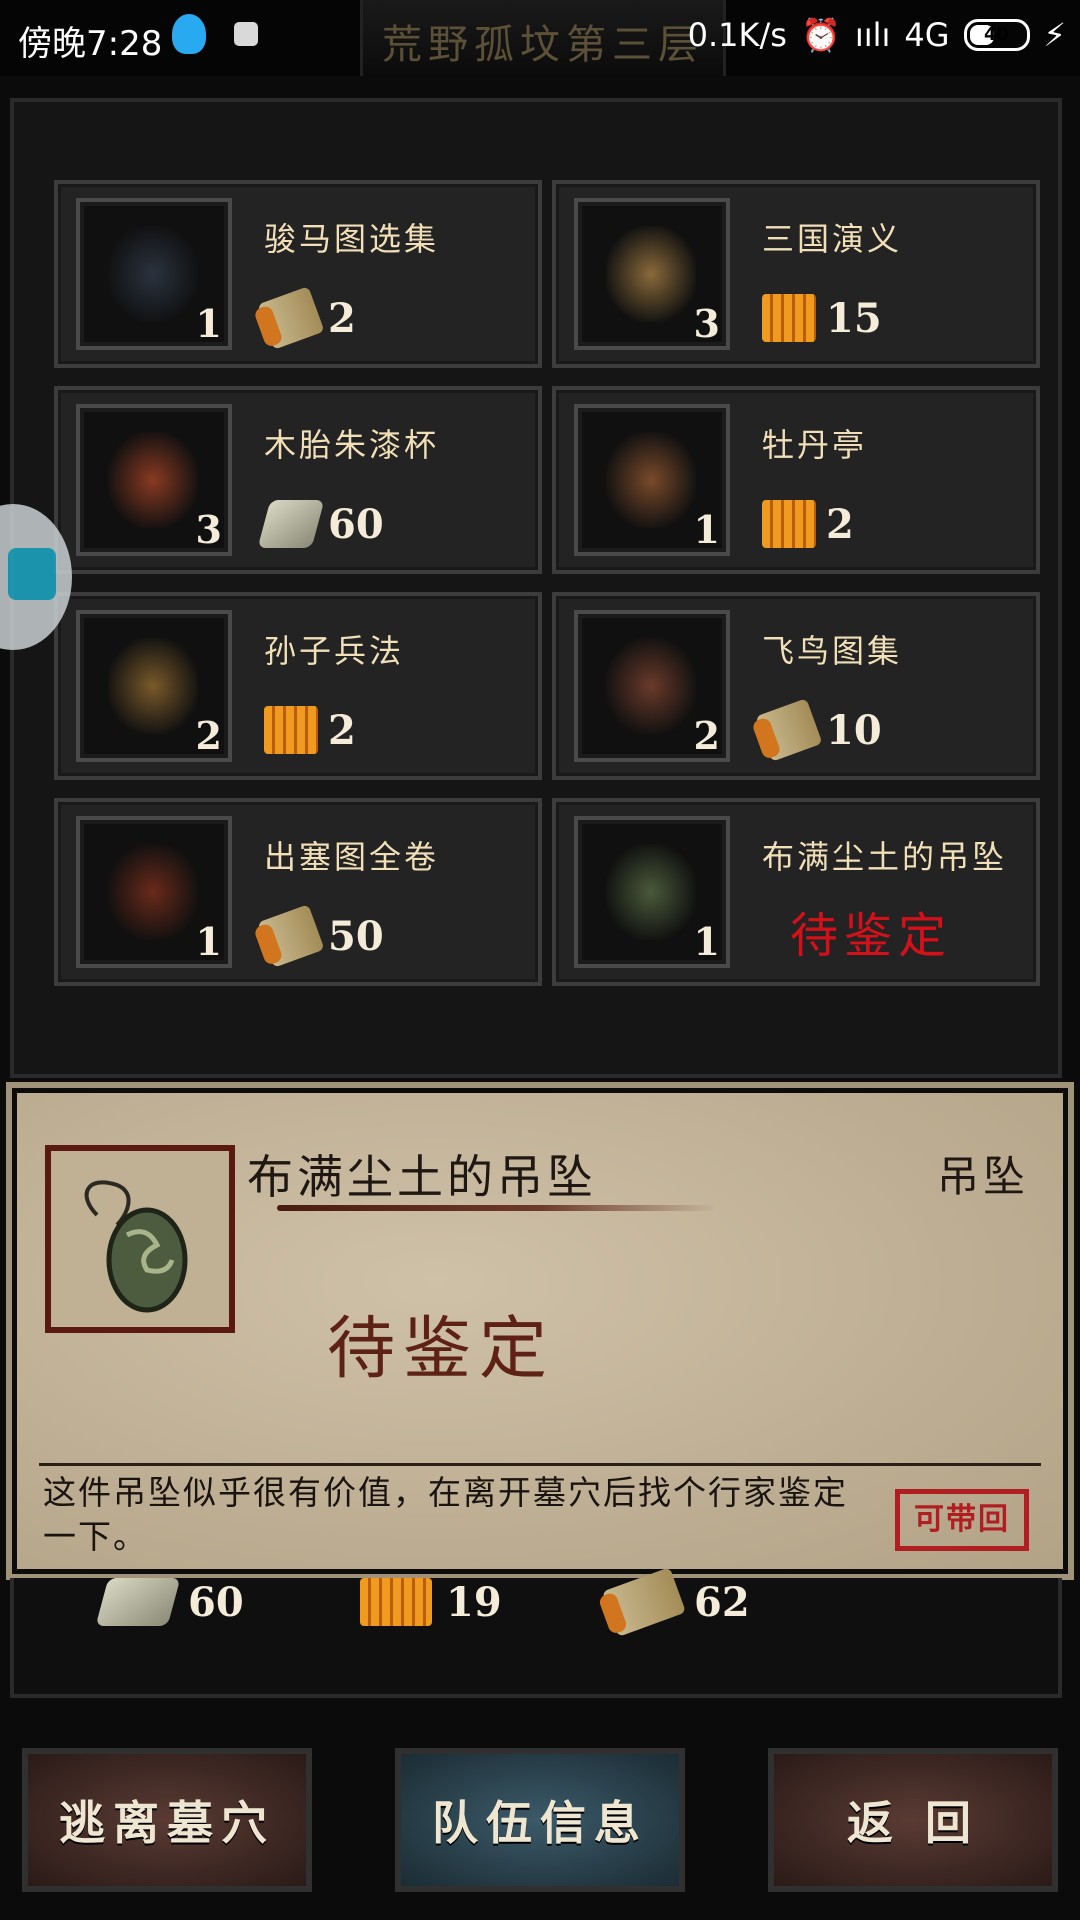  What do you see at coordinates (352, 857) in the screenshot?
I see `item-name: 出塞图全卷` at bounding box center [352, 857].